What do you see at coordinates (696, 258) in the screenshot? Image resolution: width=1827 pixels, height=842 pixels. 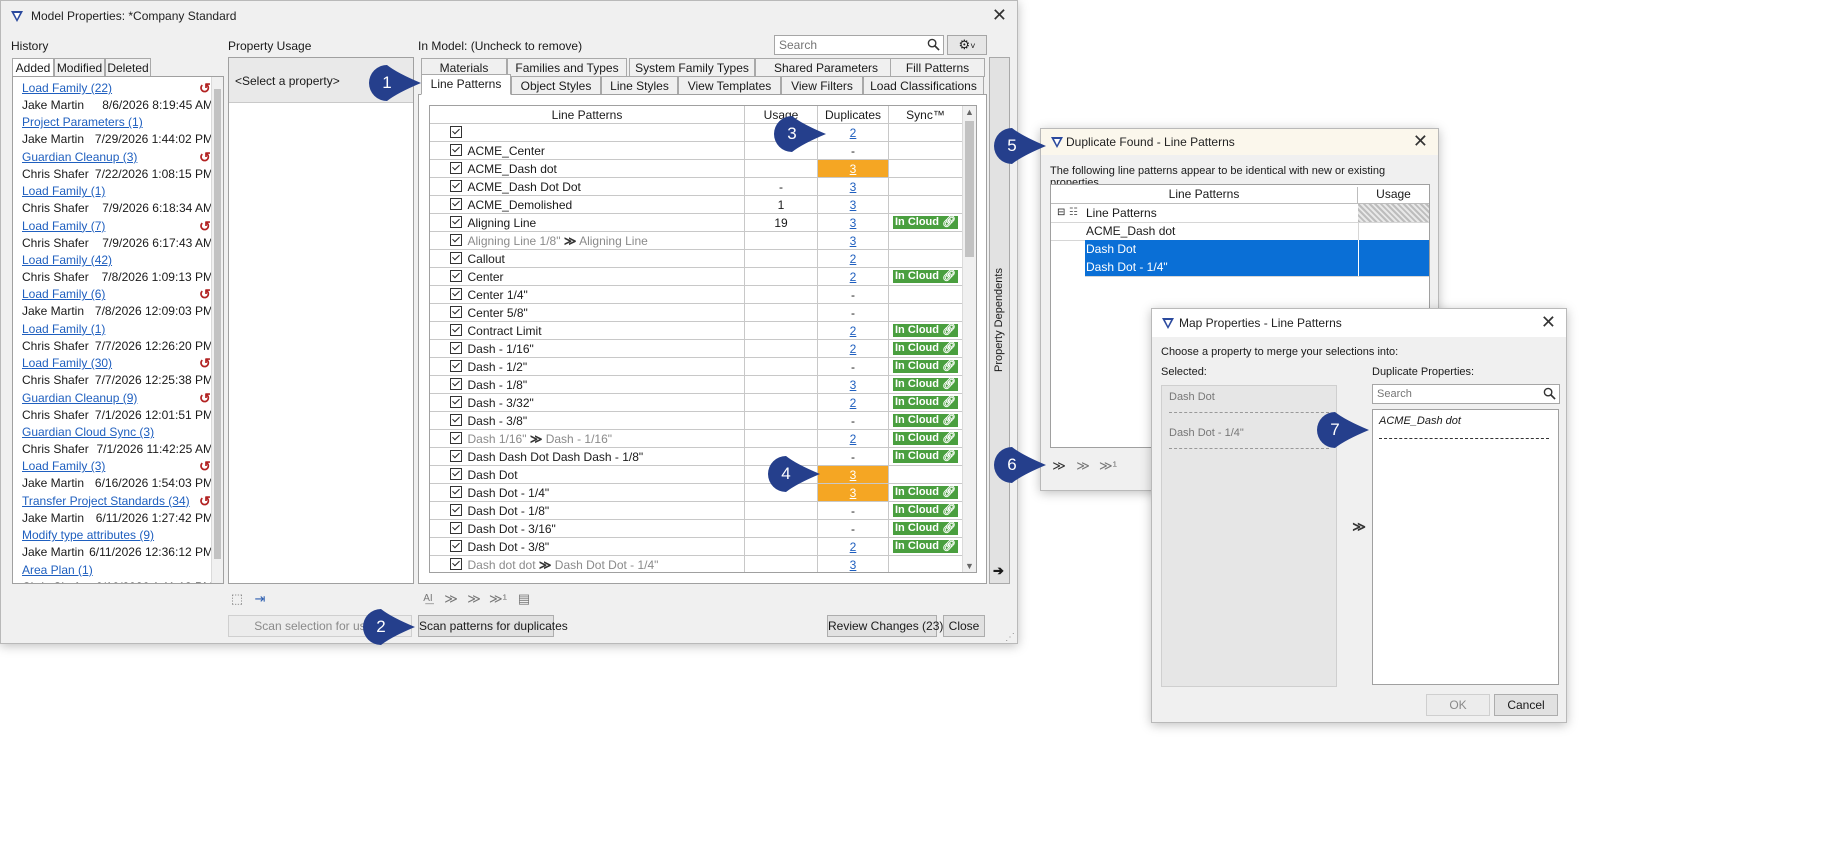 I see `table-row: Callout 2` at bounding box center [696, 258].